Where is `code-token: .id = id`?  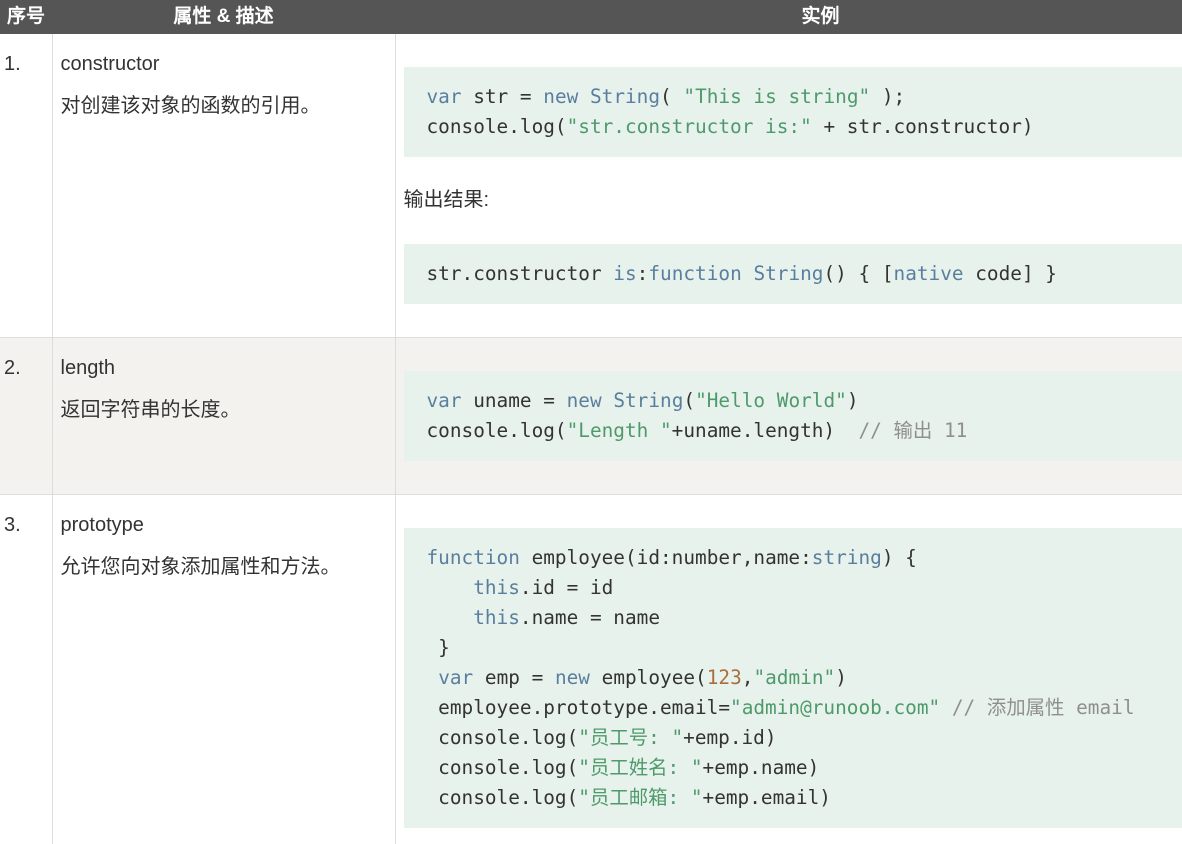
code-token: .id = id is located at coordinates (566, 587).